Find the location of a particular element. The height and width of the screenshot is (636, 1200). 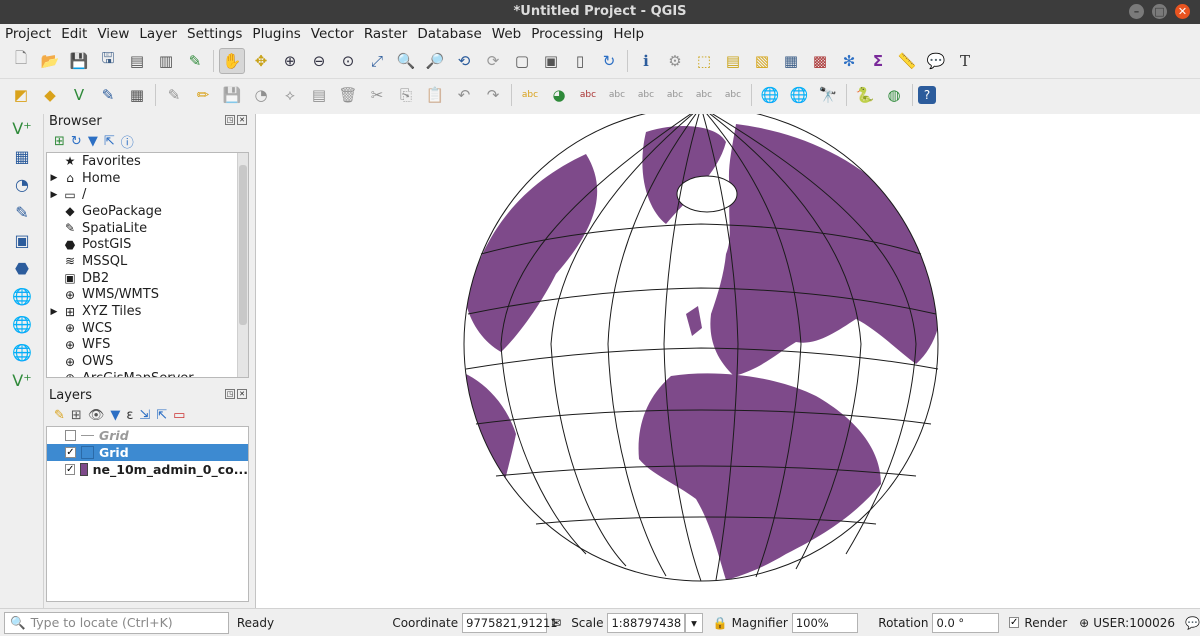

magnifier-field: 100% is located at coordinates (825, 622).